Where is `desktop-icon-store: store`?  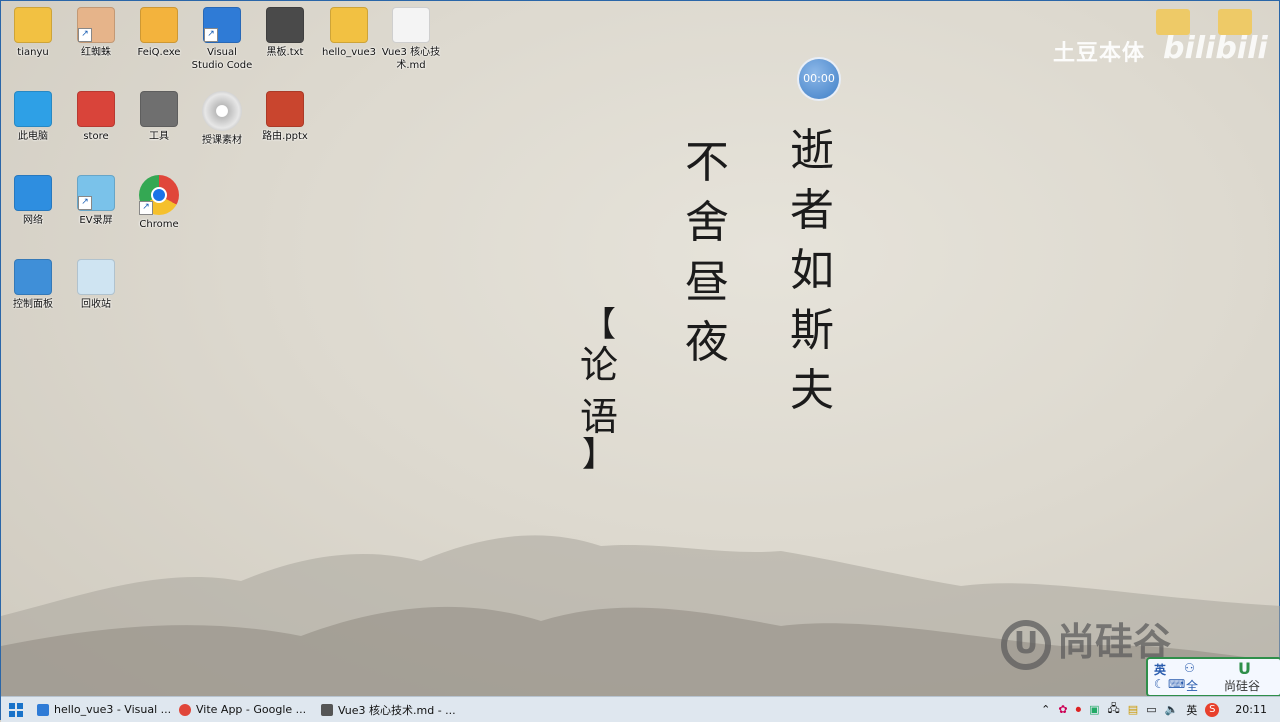 desktop-icon-store: store is located at coordinates (96, 116).